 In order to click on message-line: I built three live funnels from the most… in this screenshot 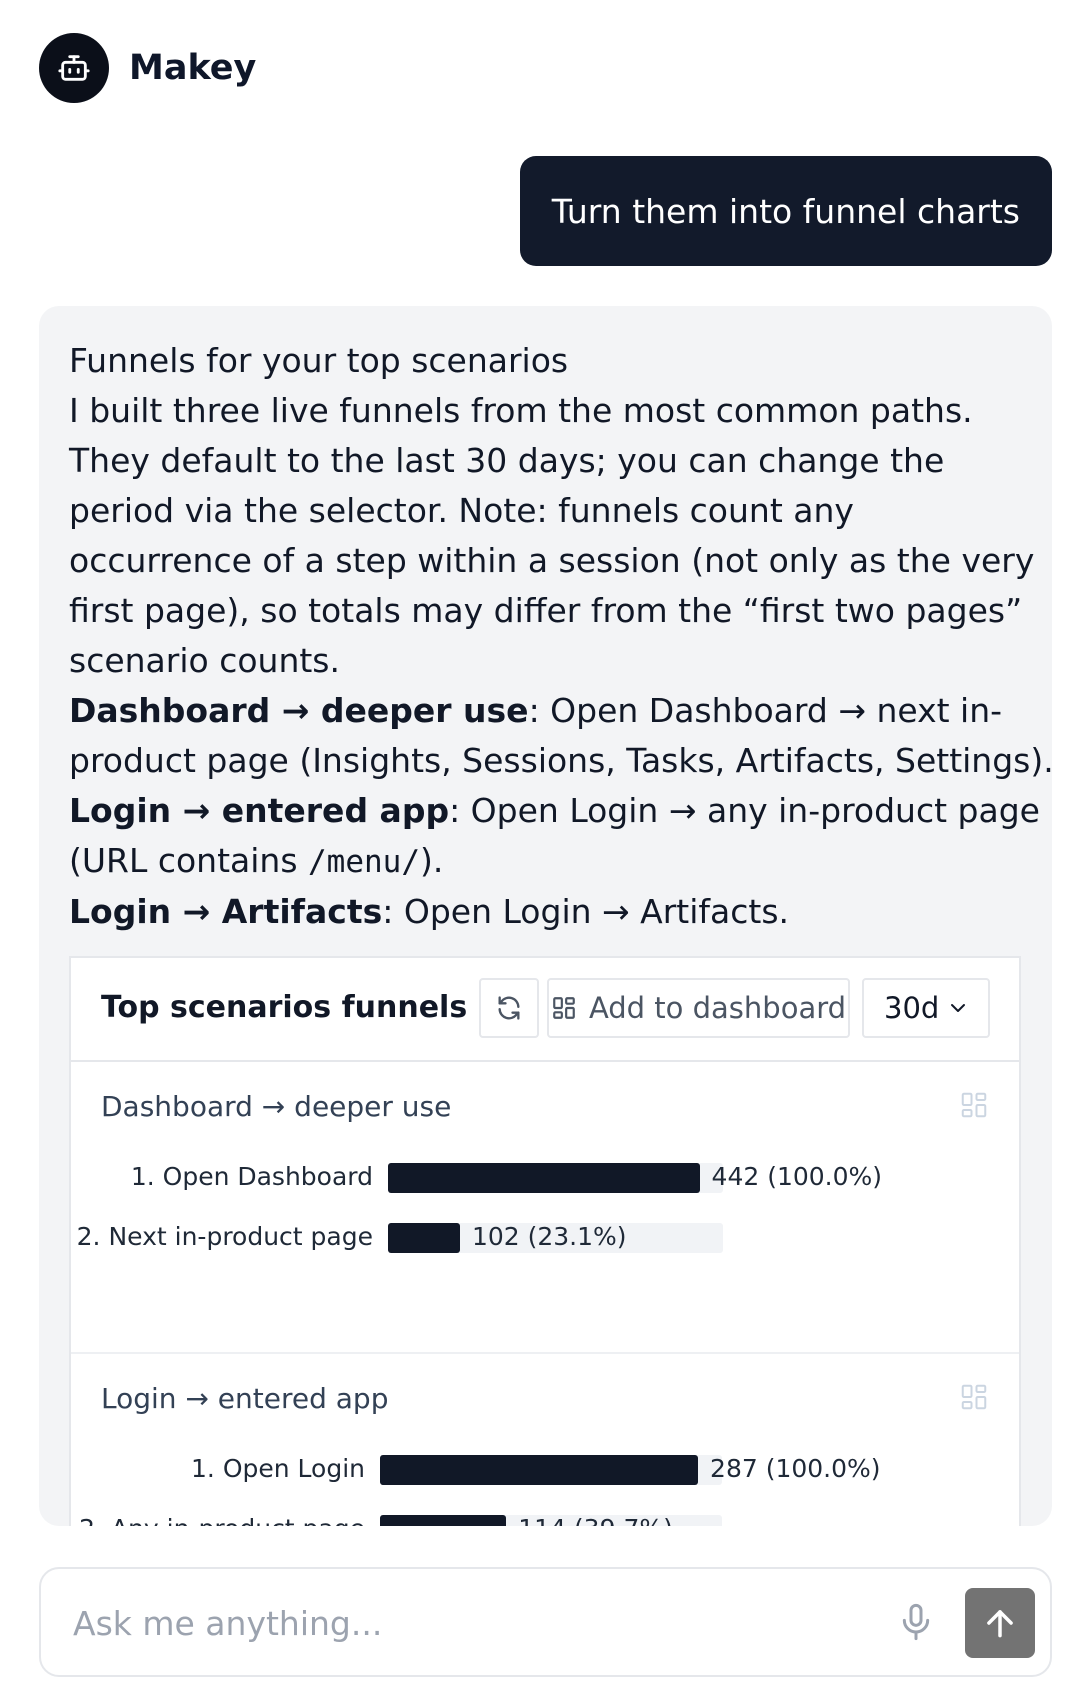, I will do `click(521, 410)`.